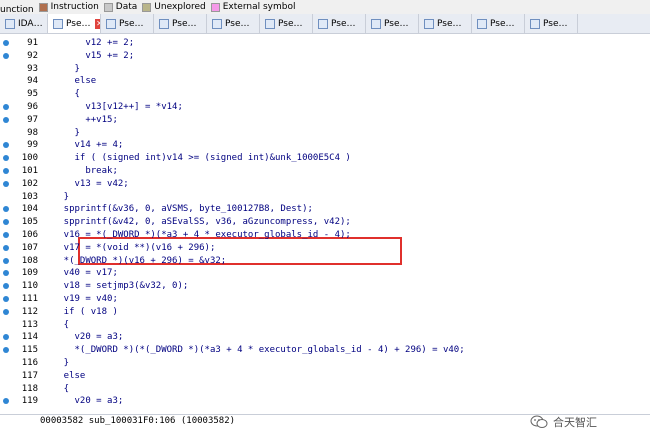 Image resolution: width=650 pixels, height=448 pixels. Describe the element at coordinates (325, 286) in the screenshot. I see `code-line: 110 v18 = setjmp3(&v32, 0);` at that location.